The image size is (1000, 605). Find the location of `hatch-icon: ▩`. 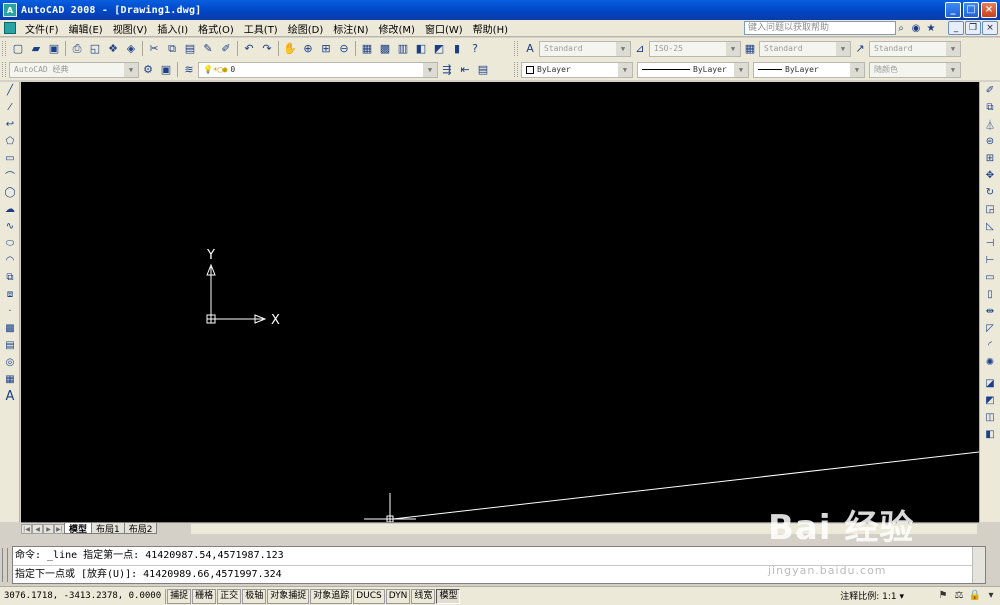

hatch-icon: ▩ is located at coordinates (10, 328).